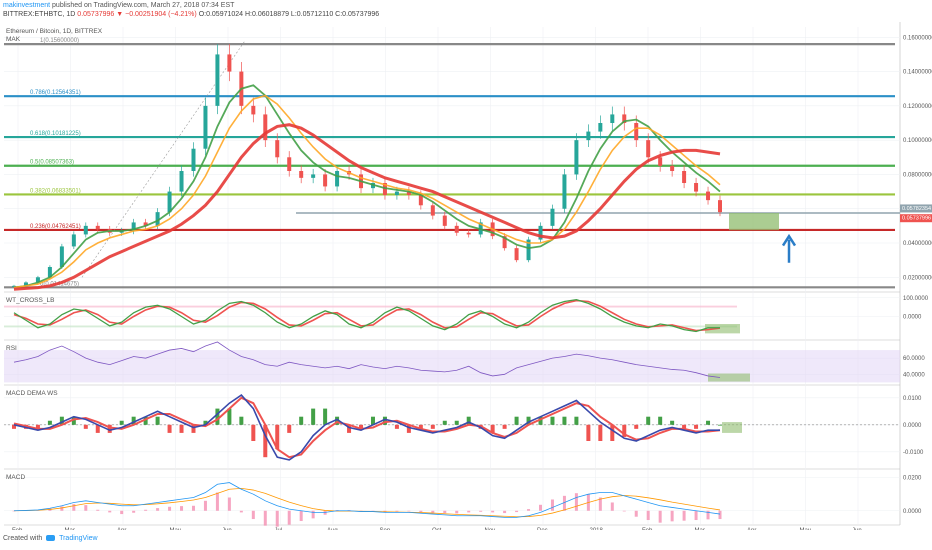 The height and width of the screenshot is (550, 932). What do you see at coordinates (78, 538) in the screenshot?
I see `tradingview-brand: TradingView` at bounding box center [78, 538].